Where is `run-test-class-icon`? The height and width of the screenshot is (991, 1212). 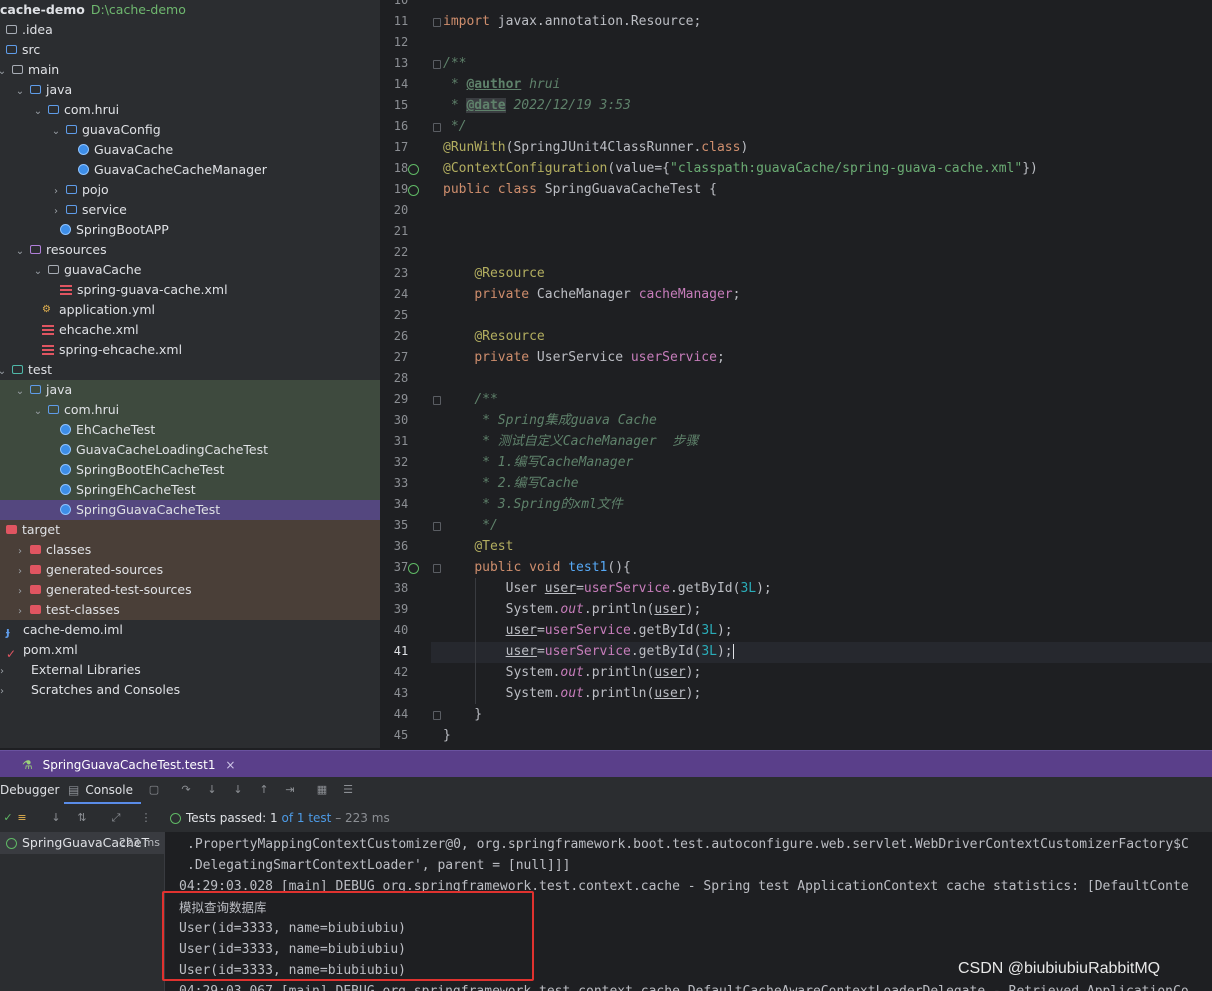
run-test-class-icon is located at coordinates (413, 190).